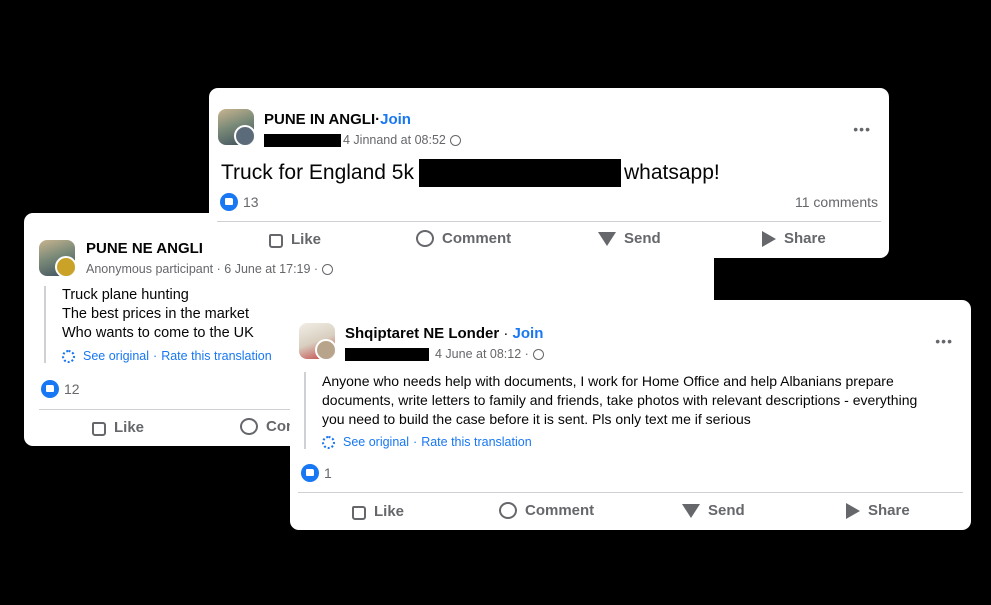 The width and height of the screenshot is (991, 605). Describe the element at coordinates (65, 266) in the screenshot. I see `anonymous-badge-icon` at that location.